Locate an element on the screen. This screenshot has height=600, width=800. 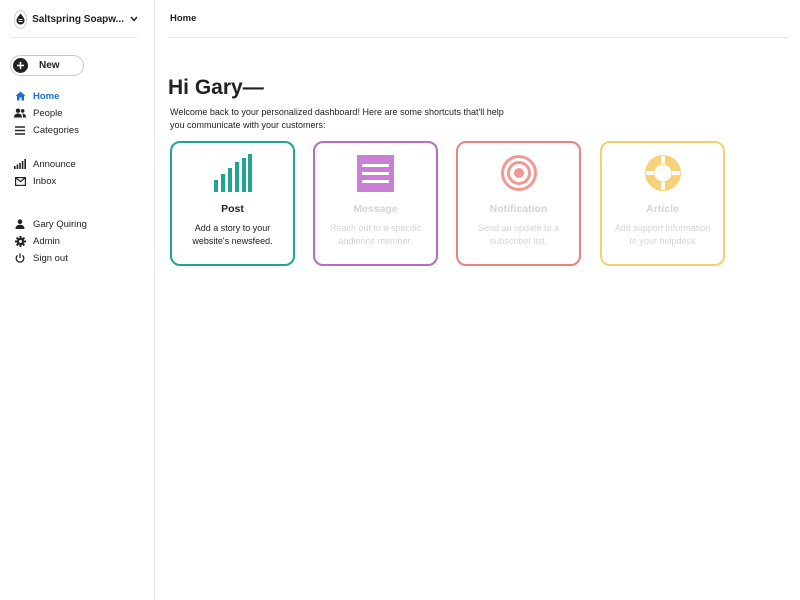
plus-icon is located at coordinates (20, 65).